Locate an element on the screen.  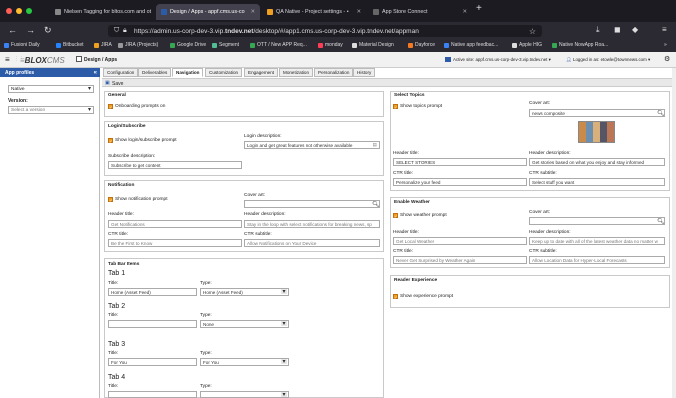
scrollbar is located at coordinates (674, 233).